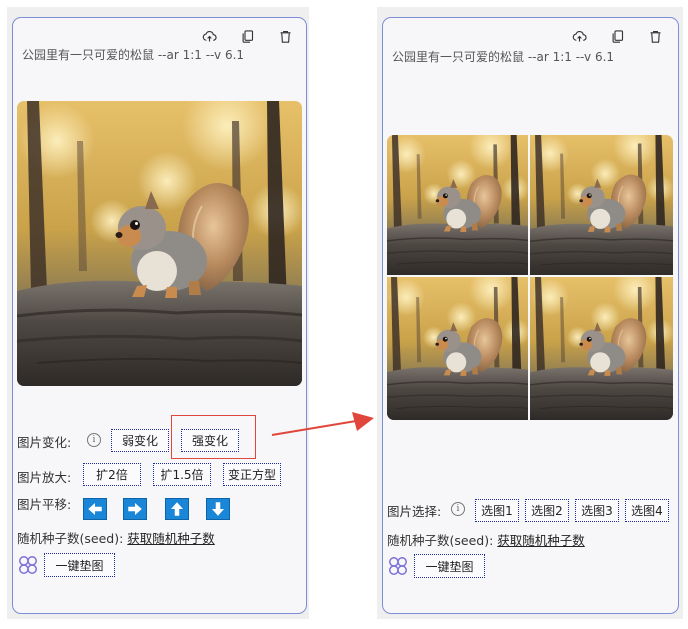 The image size is (688, 629). Describe the element at coordinates (213, 437) in the screenshot. I see `strong-variation-highlight` at that location.